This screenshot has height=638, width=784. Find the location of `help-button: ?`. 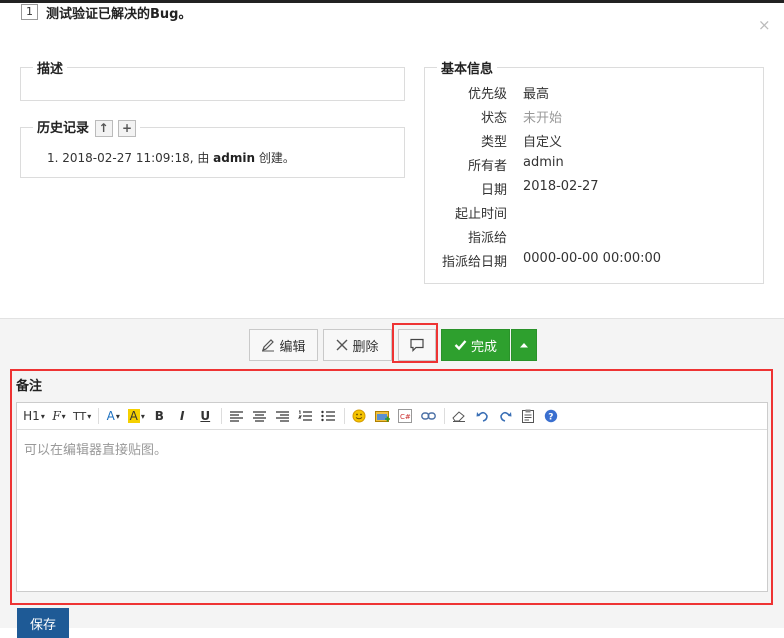

help-button: ? is located at coordinates (551, 416).